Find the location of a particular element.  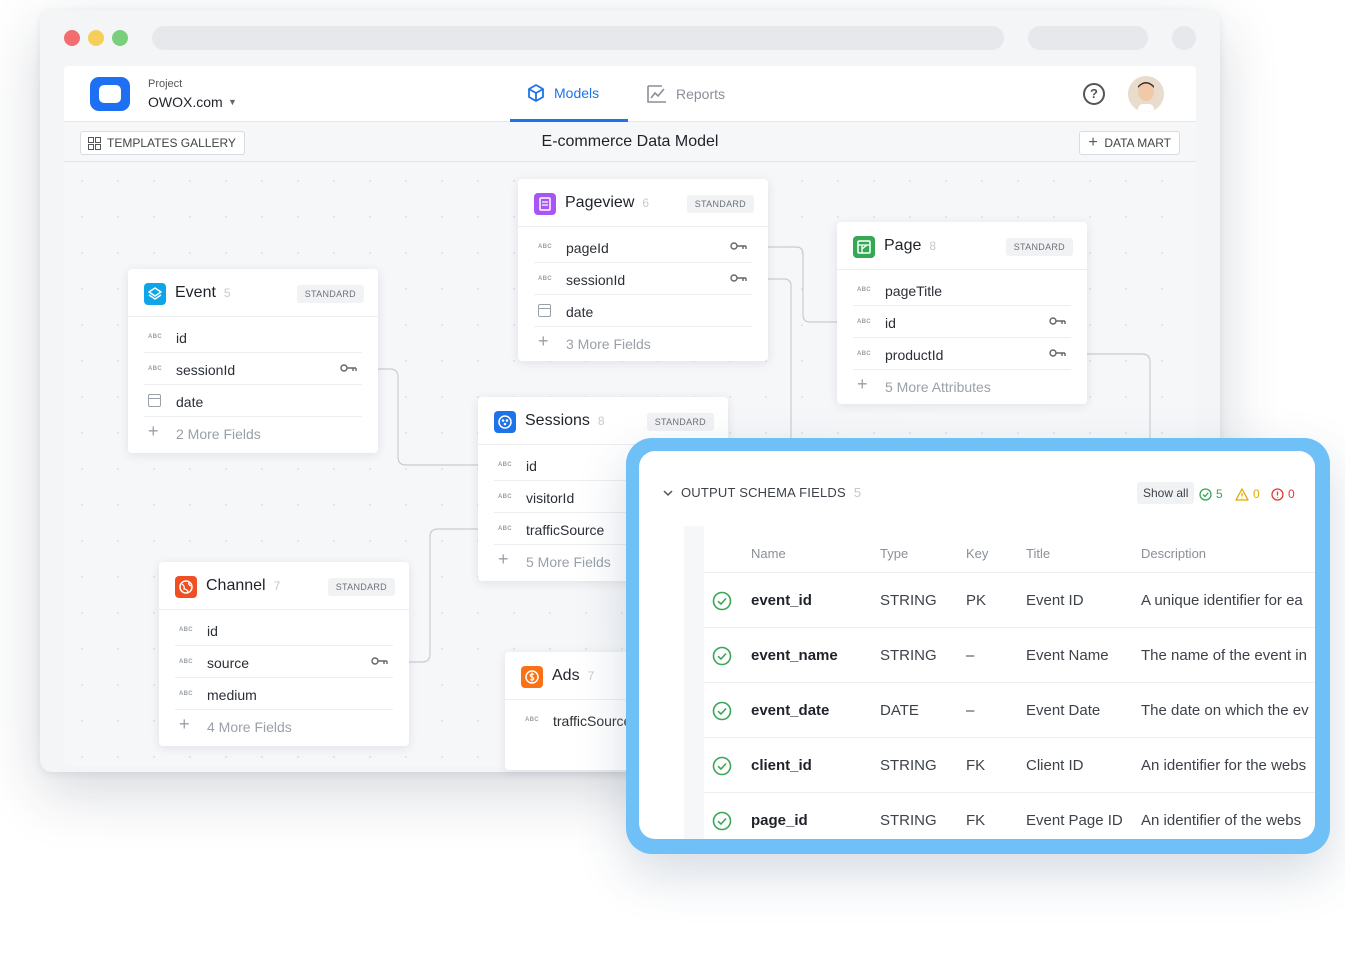

cell-title: Event Name is located at coordinates (1067, 655).